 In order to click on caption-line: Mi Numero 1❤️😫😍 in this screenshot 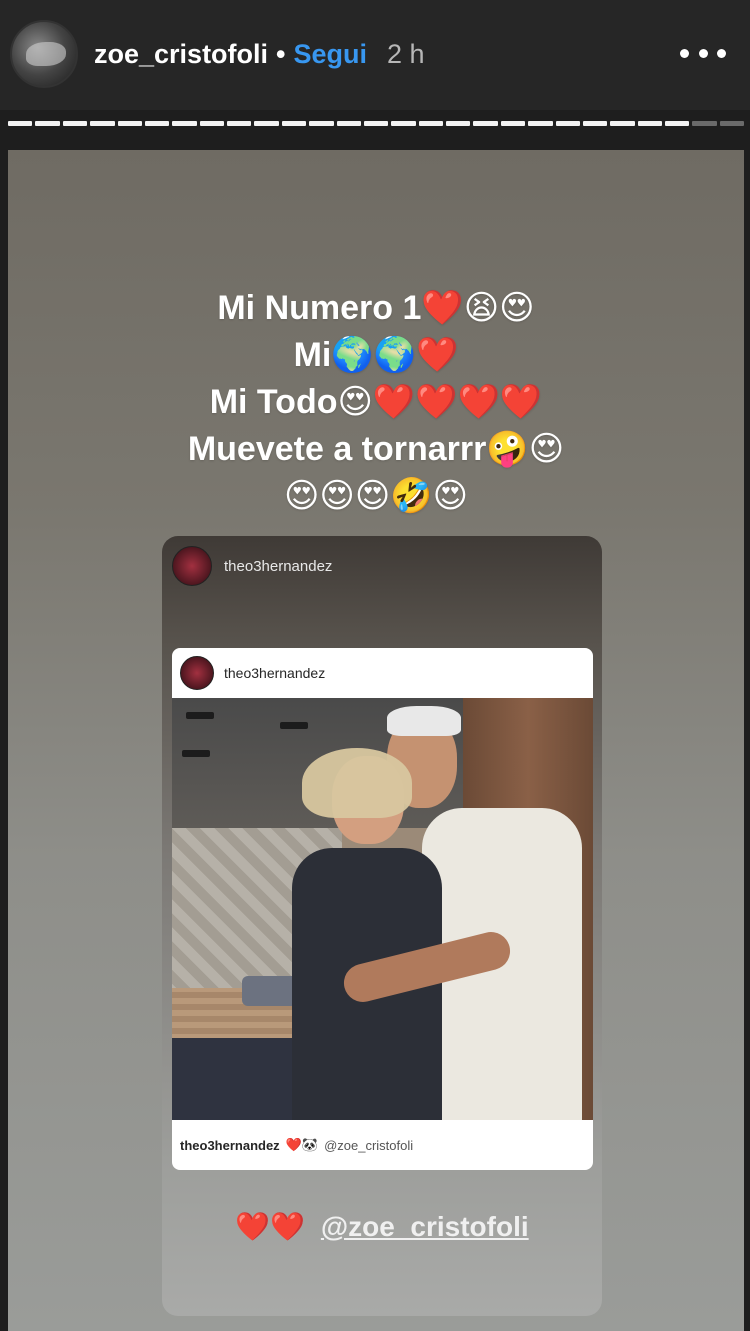, I will do `click(376, 308)`.